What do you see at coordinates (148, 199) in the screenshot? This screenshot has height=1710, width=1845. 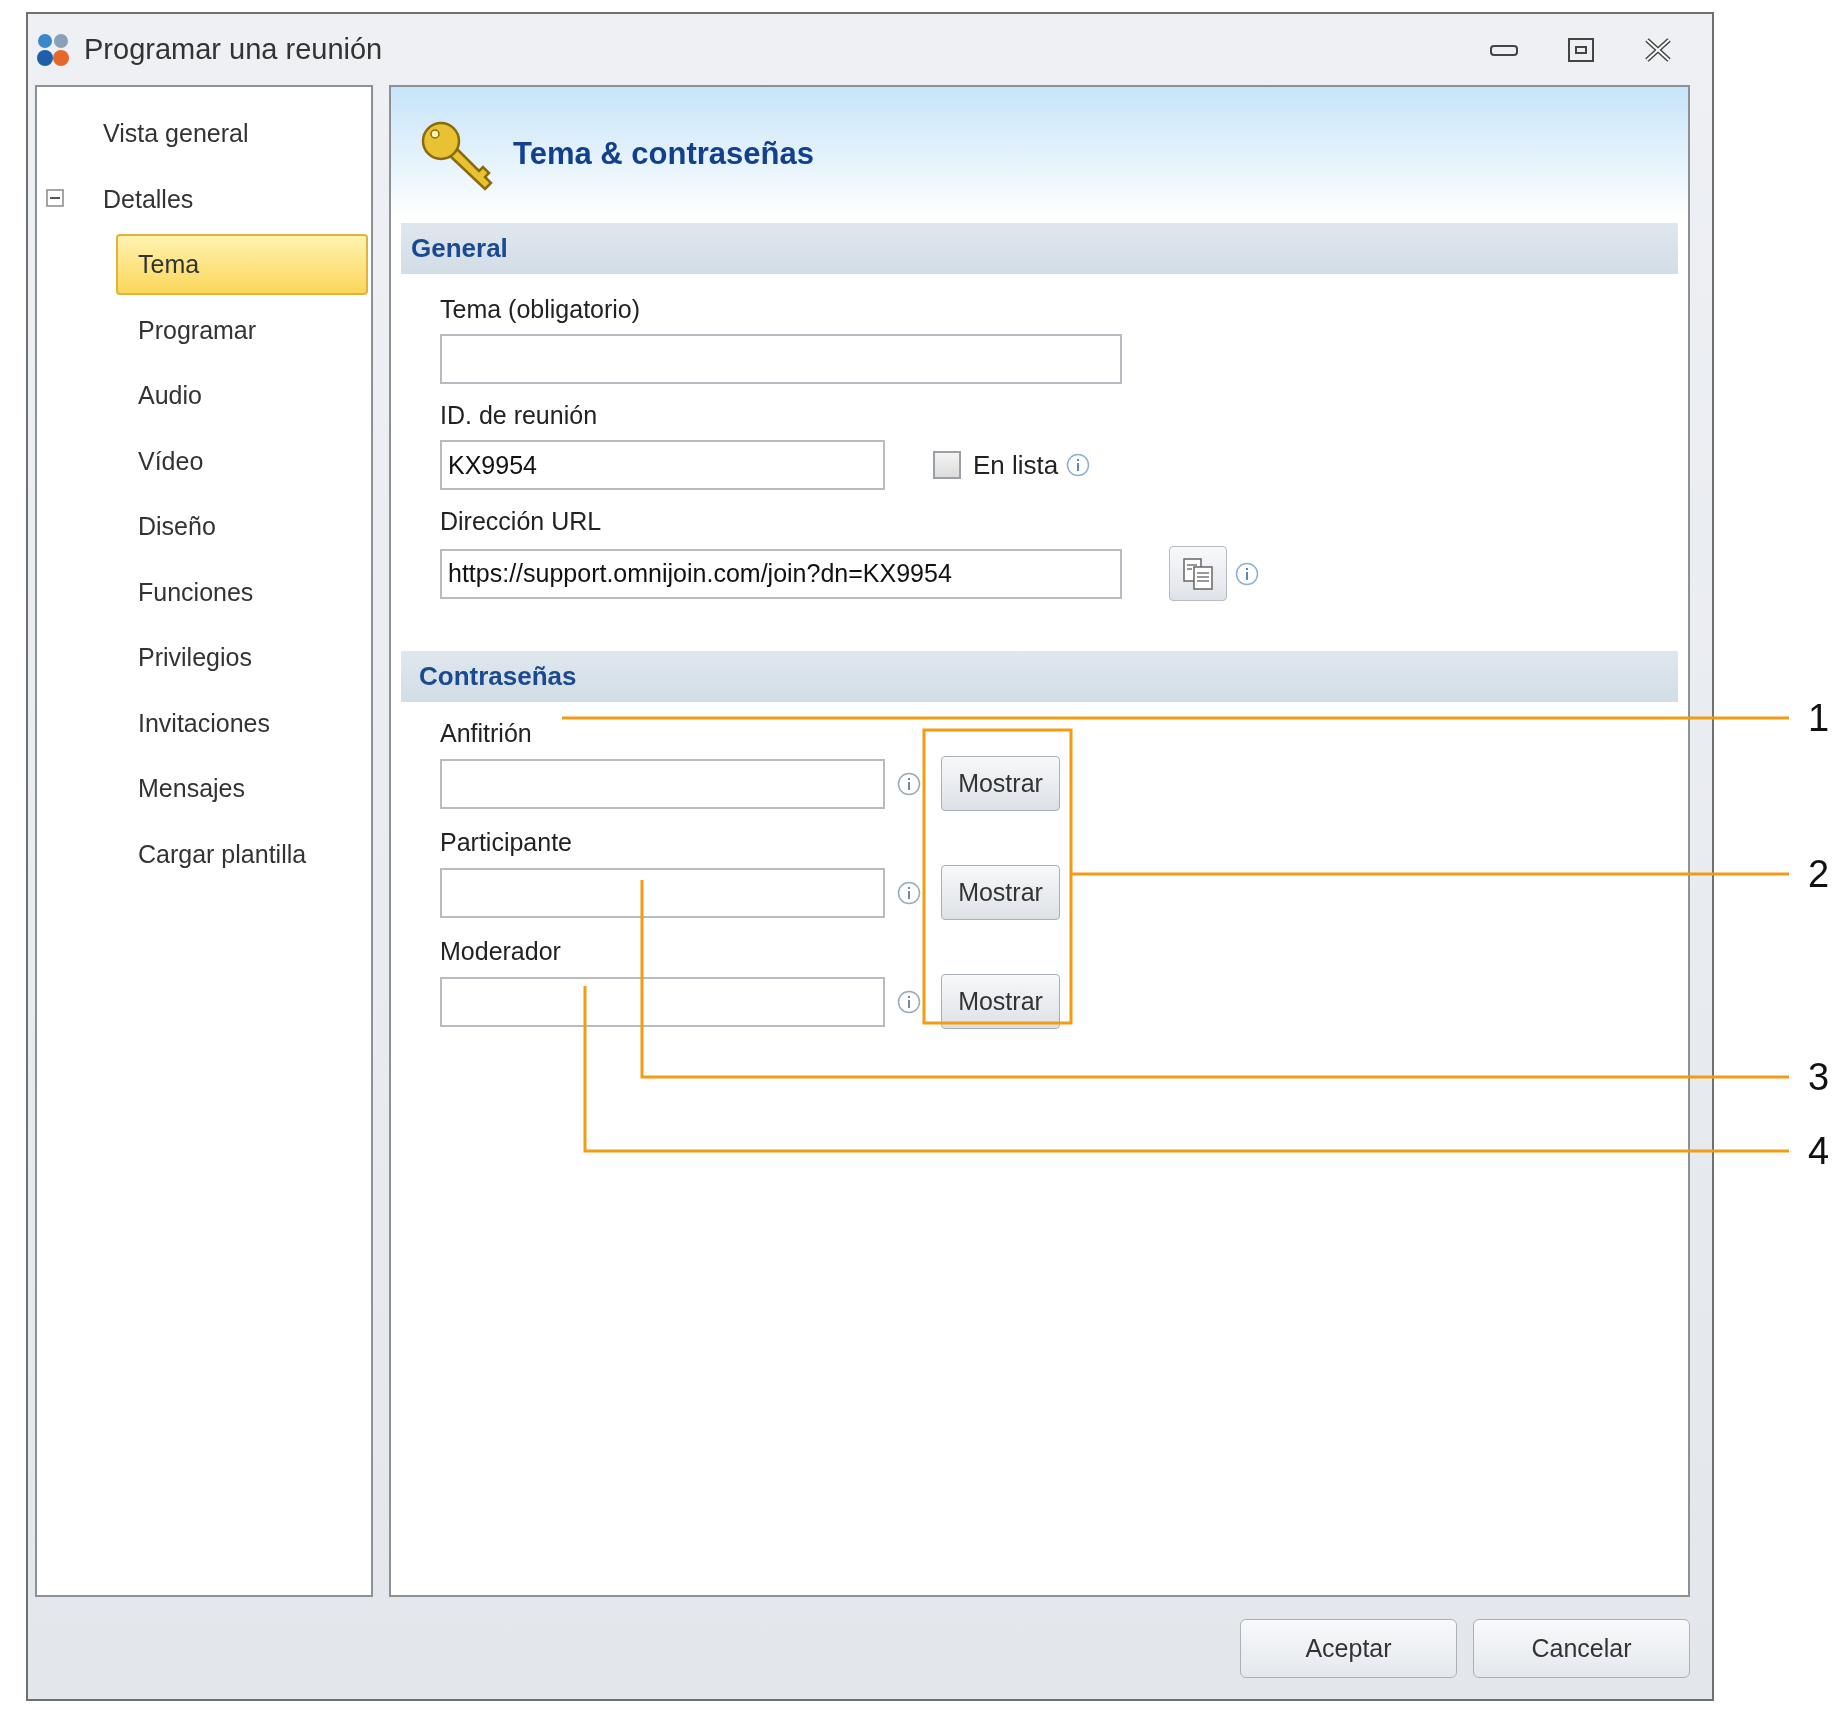 I see `sidebar-item: Detalles` at bounding box center [148, 199].